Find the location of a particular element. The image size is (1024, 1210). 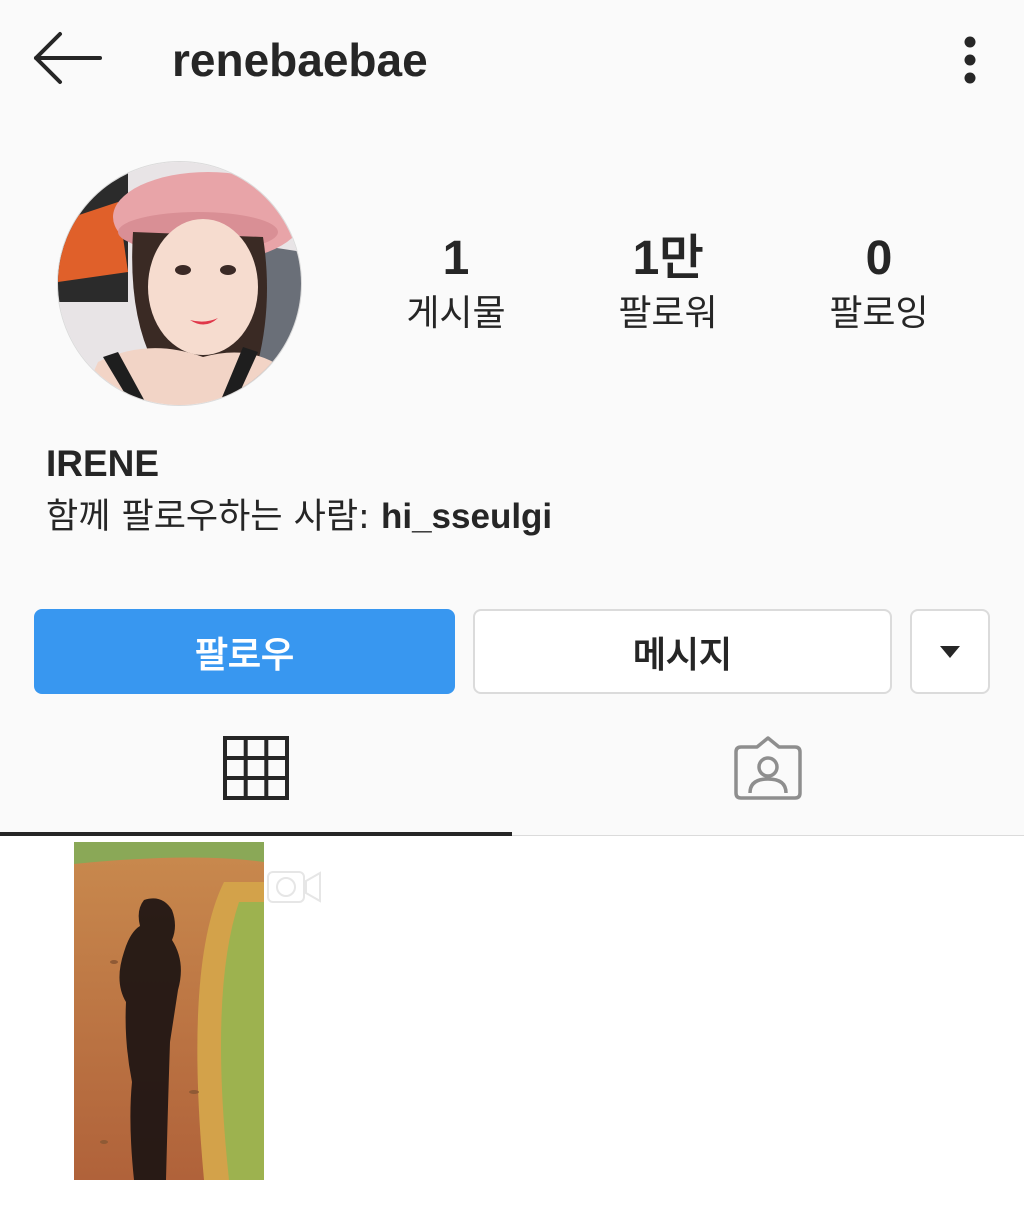

tab-posts-grid is located at coordinates (256, 767).